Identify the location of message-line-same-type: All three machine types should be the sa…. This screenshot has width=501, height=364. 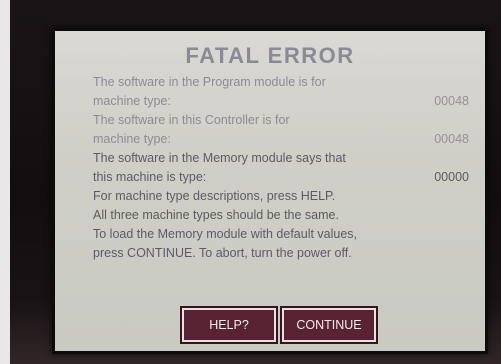
(216, 215).